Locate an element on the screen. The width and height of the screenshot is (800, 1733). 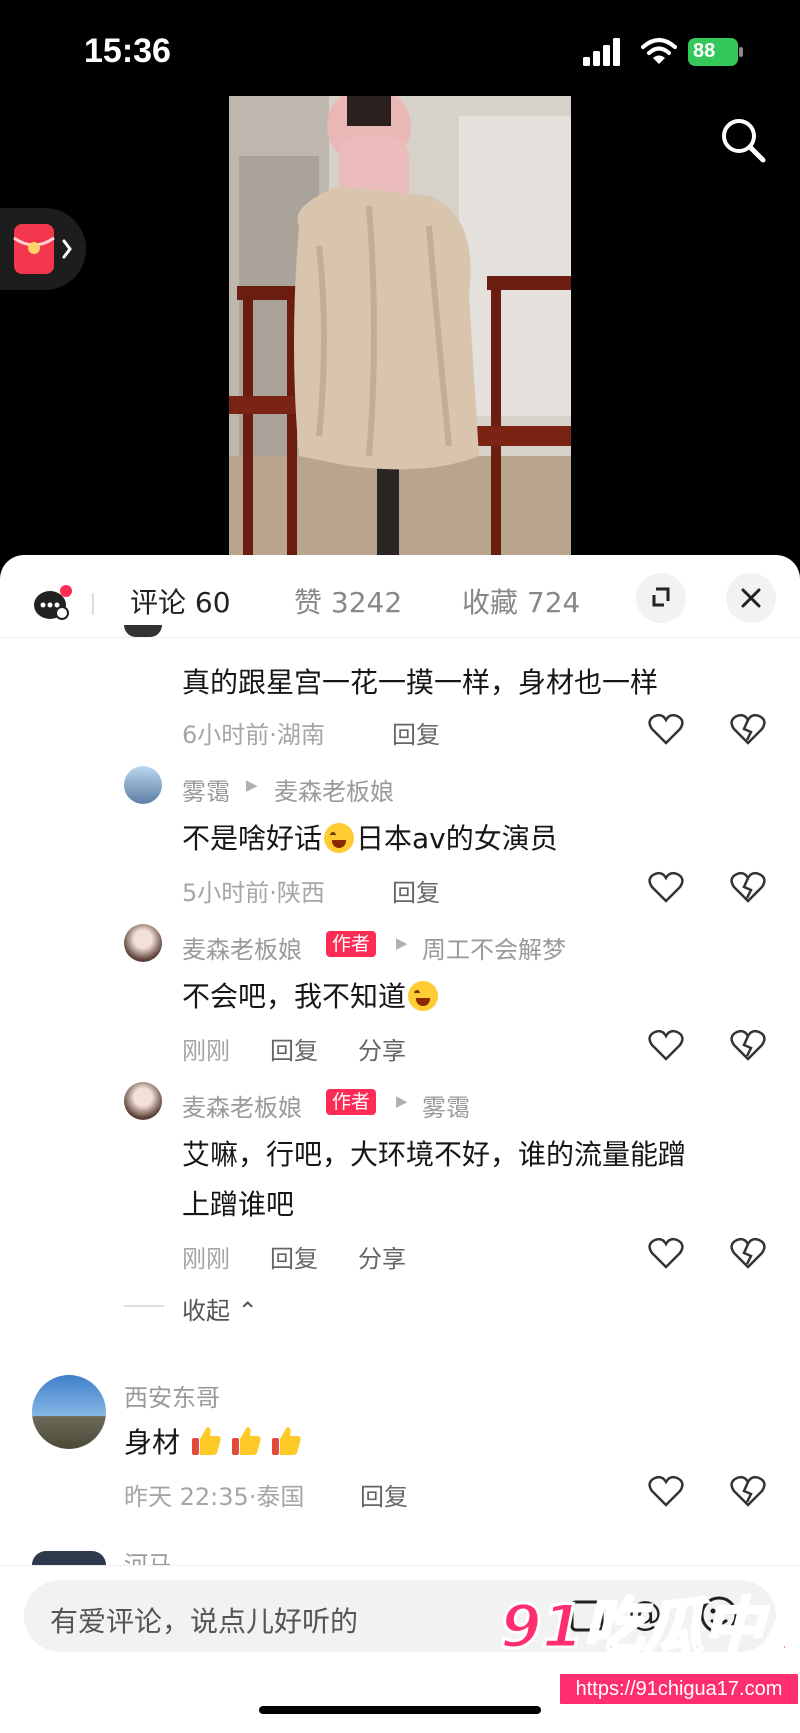
comment-text: 艾嘛，行吧，大环境不好，谁的流量能蹭 is located at coordinates (434, 1154).